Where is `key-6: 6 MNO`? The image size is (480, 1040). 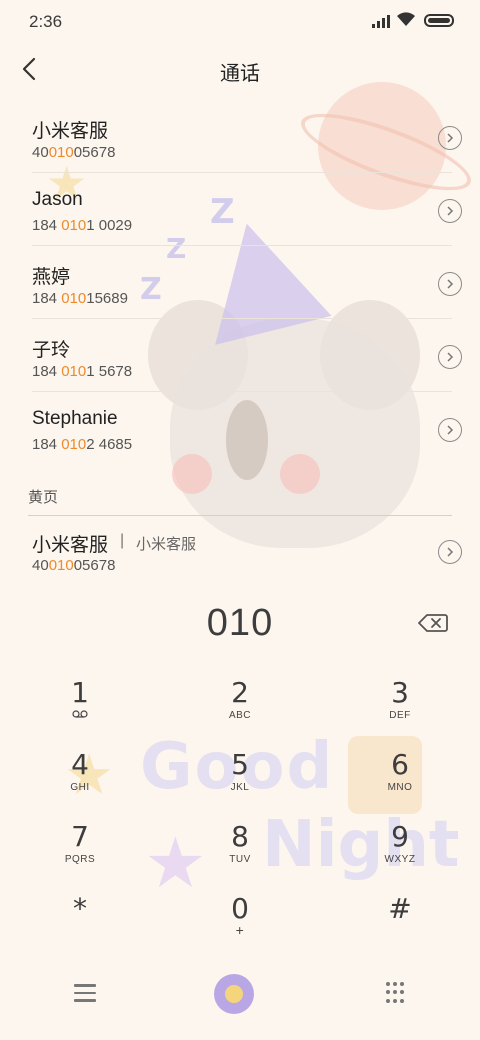
key-6: 6 MNO is located at coordinates (400, 775).